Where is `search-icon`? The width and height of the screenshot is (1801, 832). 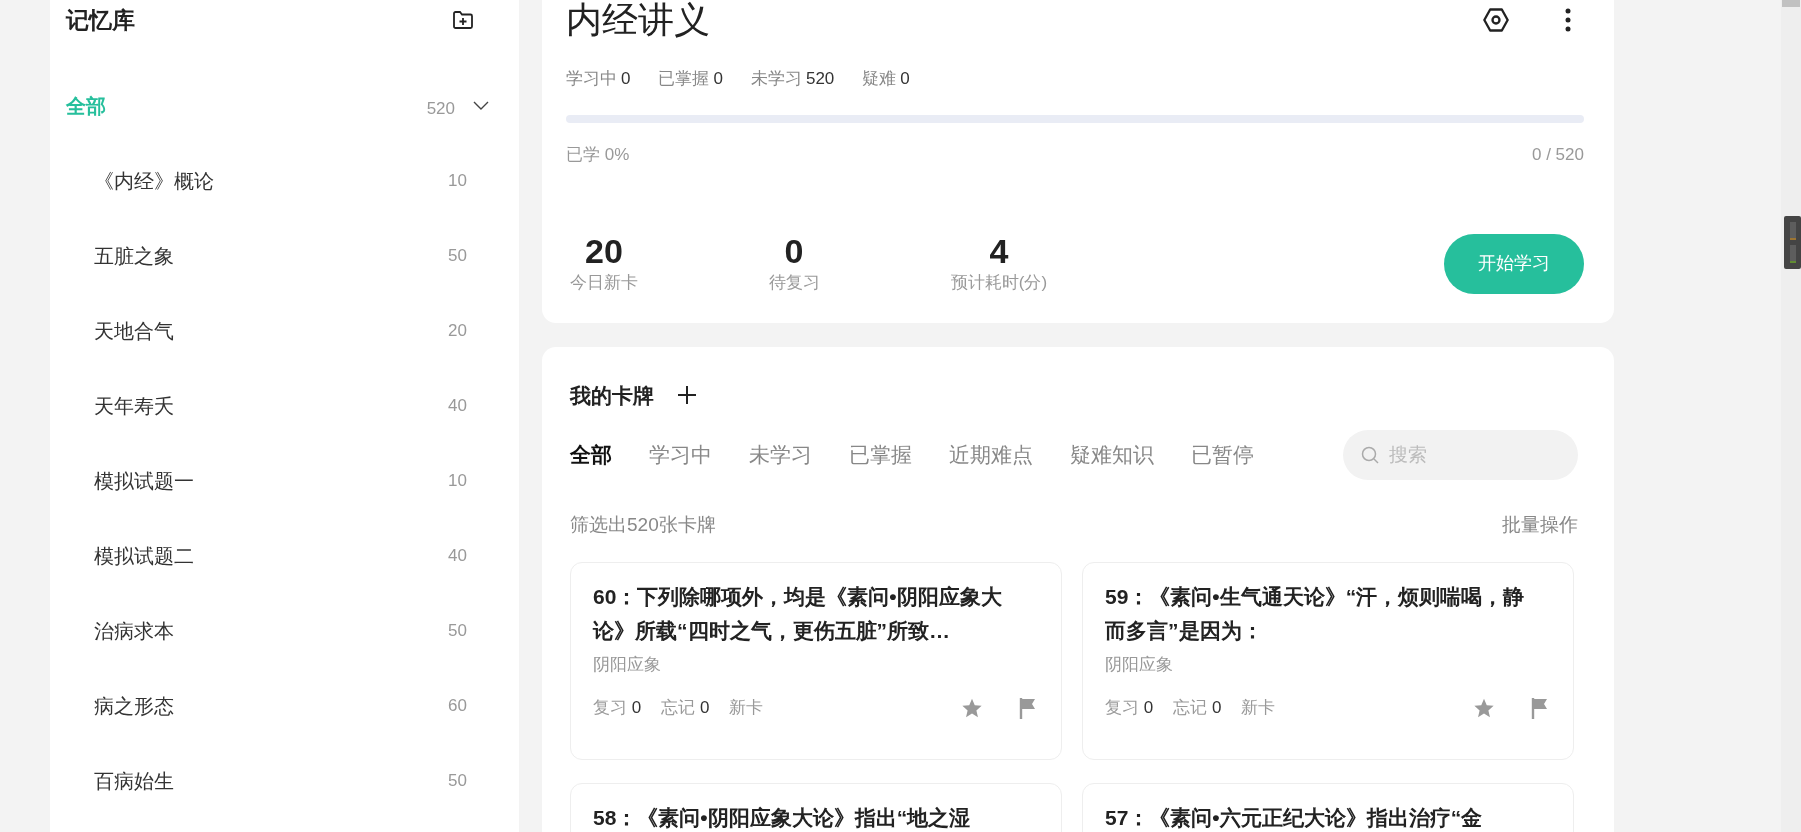
search-icon is located at coordinates (1370, 455).